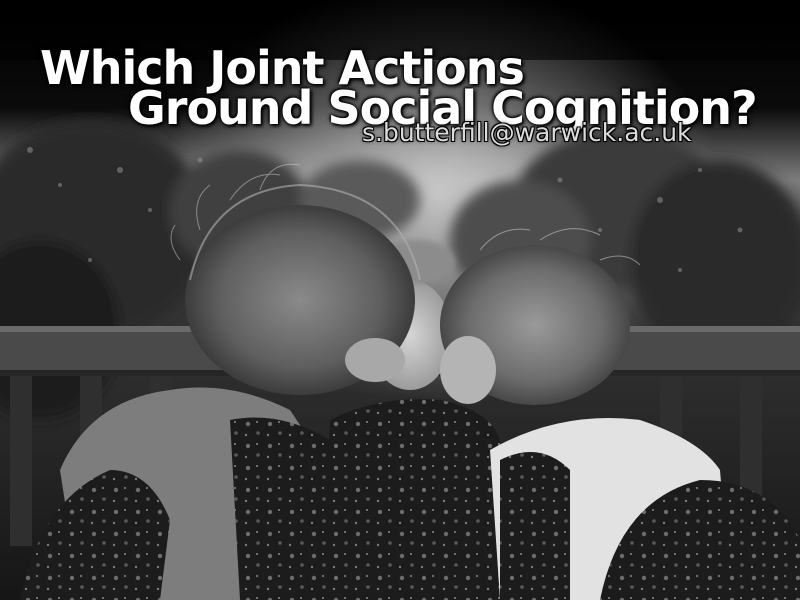 Image resolution: width=800 pixels, height=600 pixels. Describe the element at coordinates (527, 132) in the screenshot. I see `author-email: s.butterfill@warwick.ac.uk` at that location.